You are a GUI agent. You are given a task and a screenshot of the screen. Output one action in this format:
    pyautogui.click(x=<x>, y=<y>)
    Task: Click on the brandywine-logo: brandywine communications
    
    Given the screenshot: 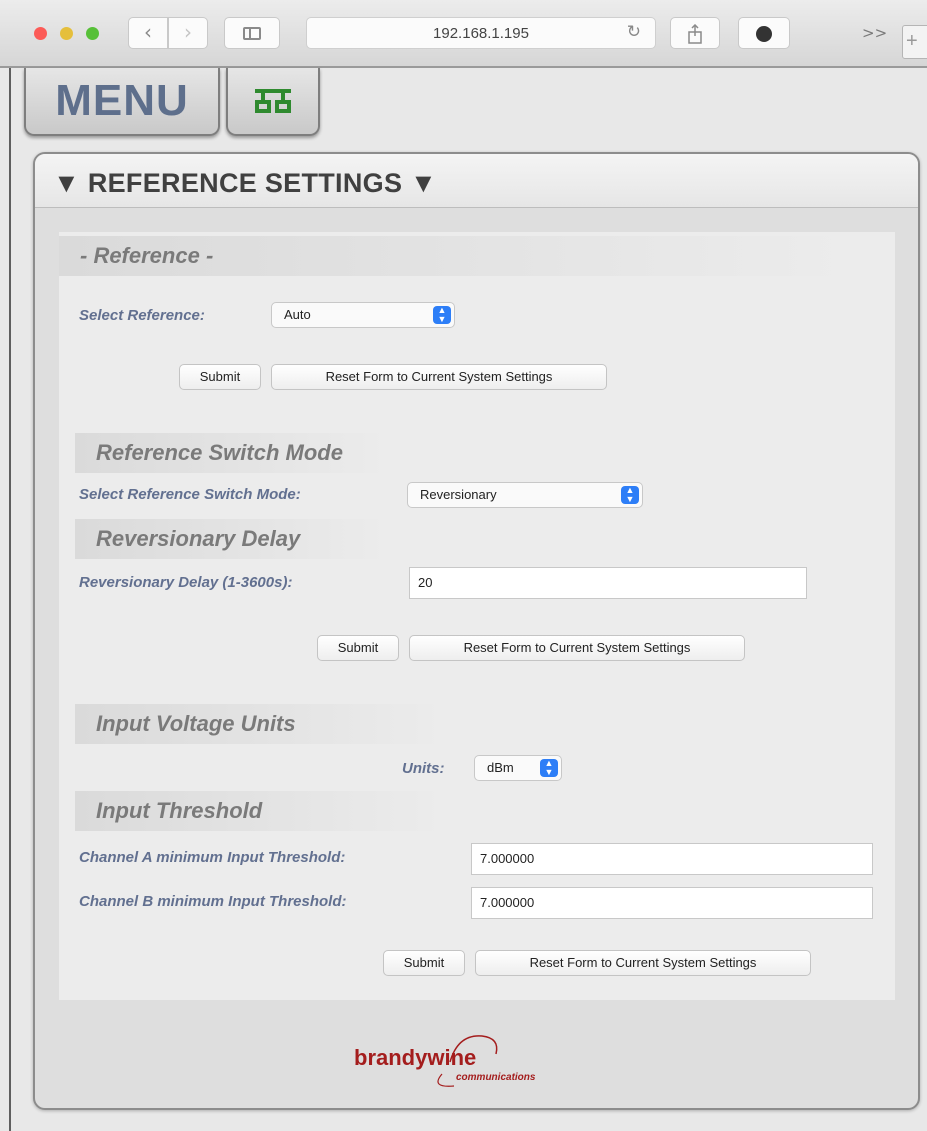 What is the action you would take?
    pyautogui.click(x=445, y=1061)
    